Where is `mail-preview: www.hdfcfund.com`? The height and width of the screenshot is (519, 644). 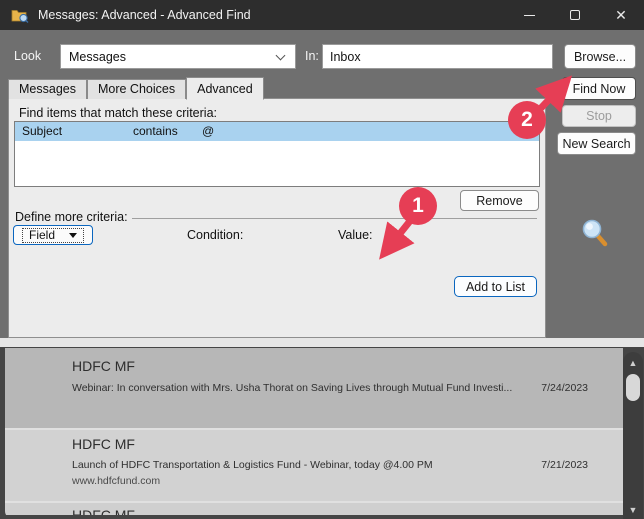
mail-preview: www.hdfcfund.com is located at coordinates (116, 481).